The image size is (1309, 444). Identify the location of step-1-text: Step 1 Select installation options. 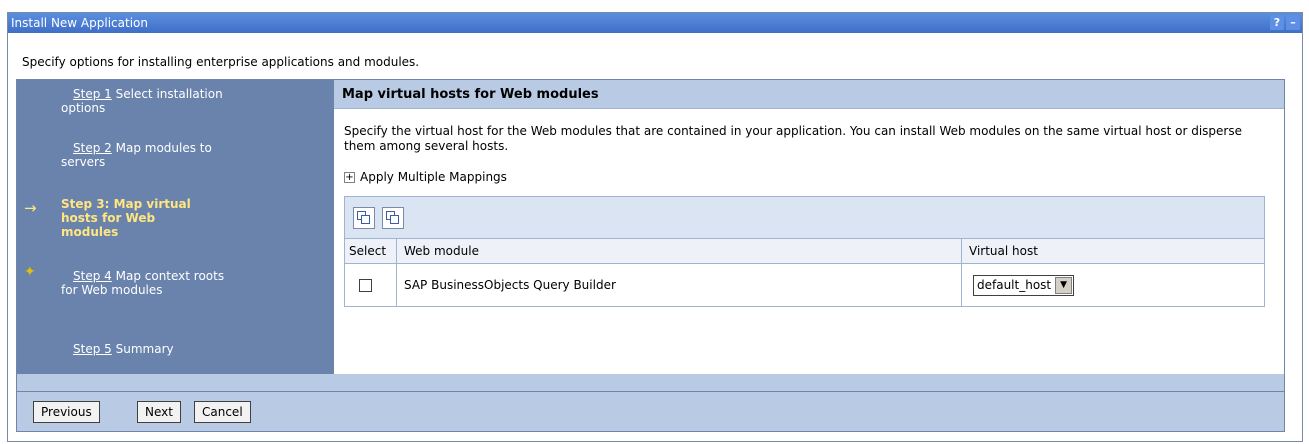
(148, 101).